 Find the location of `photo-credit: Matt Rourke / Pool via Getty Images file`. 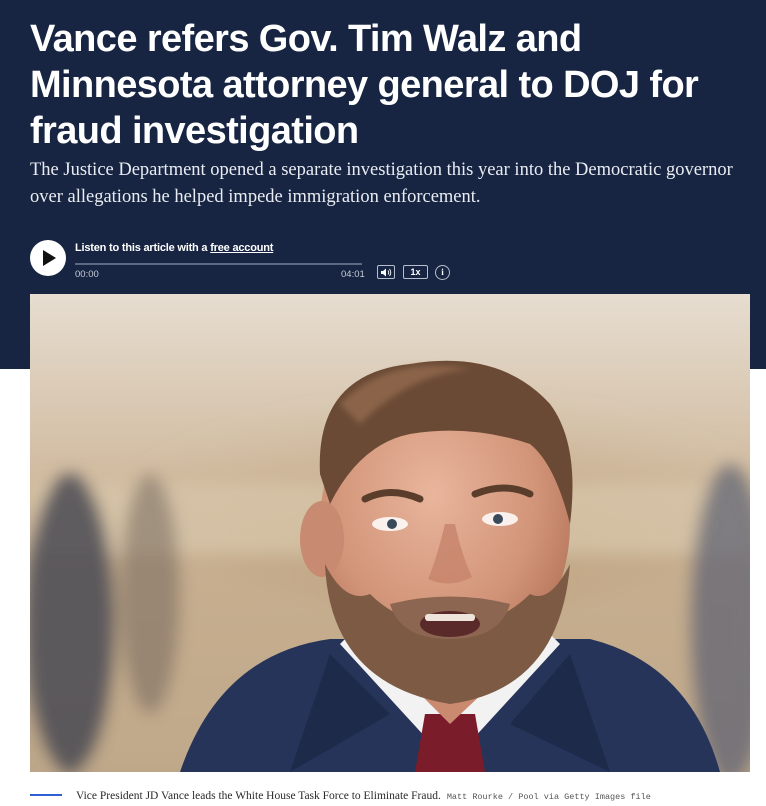

photo-credit: Matt Rourke / Pool via Getty Images file is located at coordinates (548, 797).